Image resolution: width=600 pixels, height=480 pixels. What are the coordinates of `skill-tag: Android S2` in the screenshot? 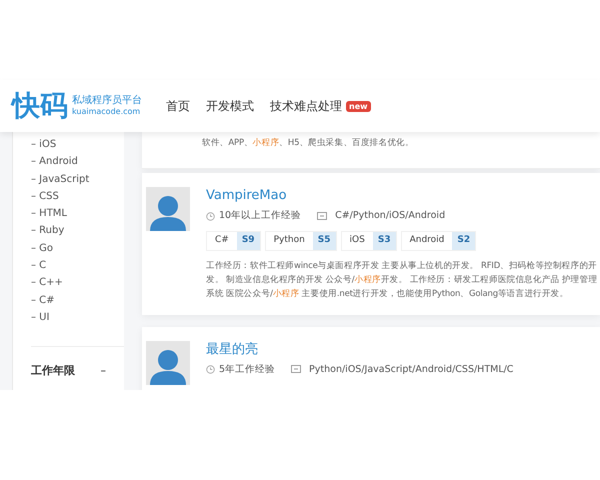 It's located at (438, 241).